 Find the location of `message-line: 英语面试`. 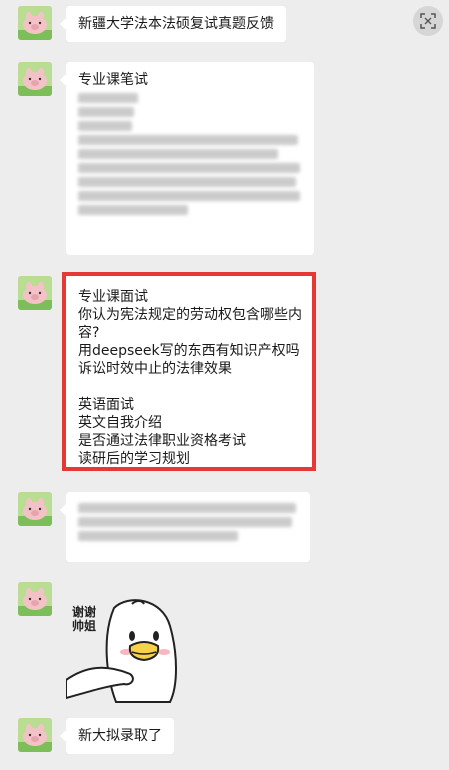

message-line: 英语面试 is located at coordinates (106, 405).